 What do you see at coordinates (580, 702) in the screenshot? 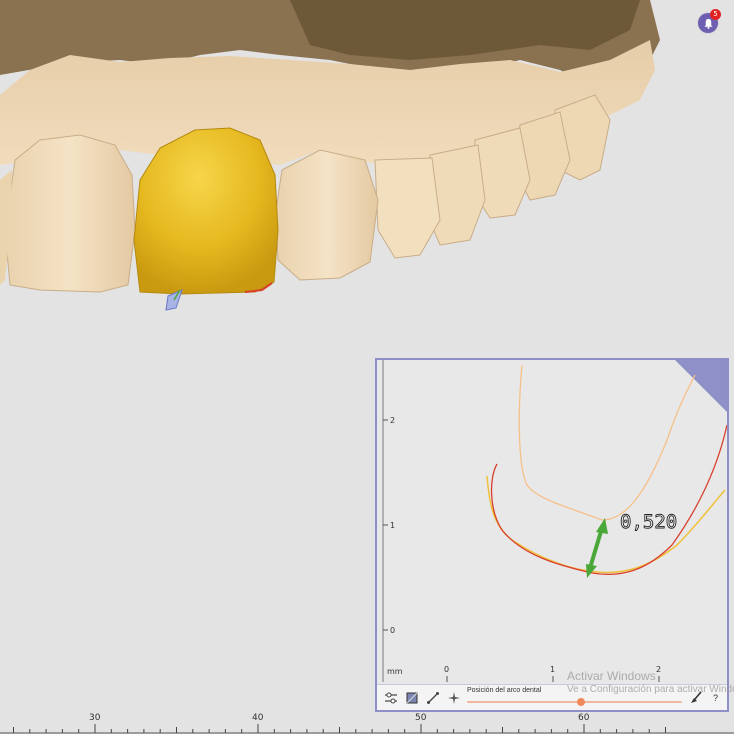
I see `arch-position-slider-thumb` at bounding box center [580, 702].